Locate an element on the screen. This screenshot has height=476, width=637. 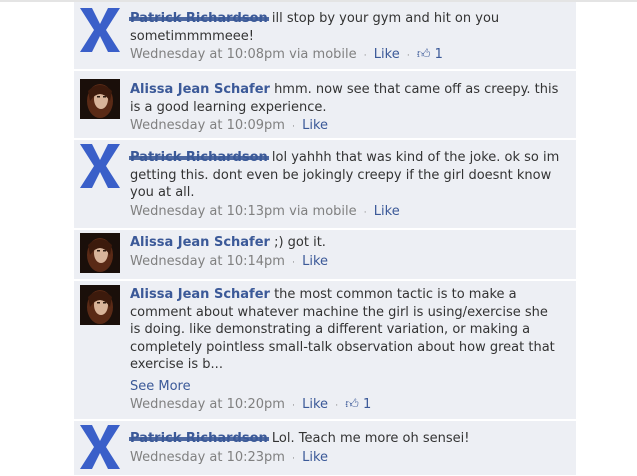
comment-text: Lol. Teach me more oh sensei! is located at coordinates (368, 438).